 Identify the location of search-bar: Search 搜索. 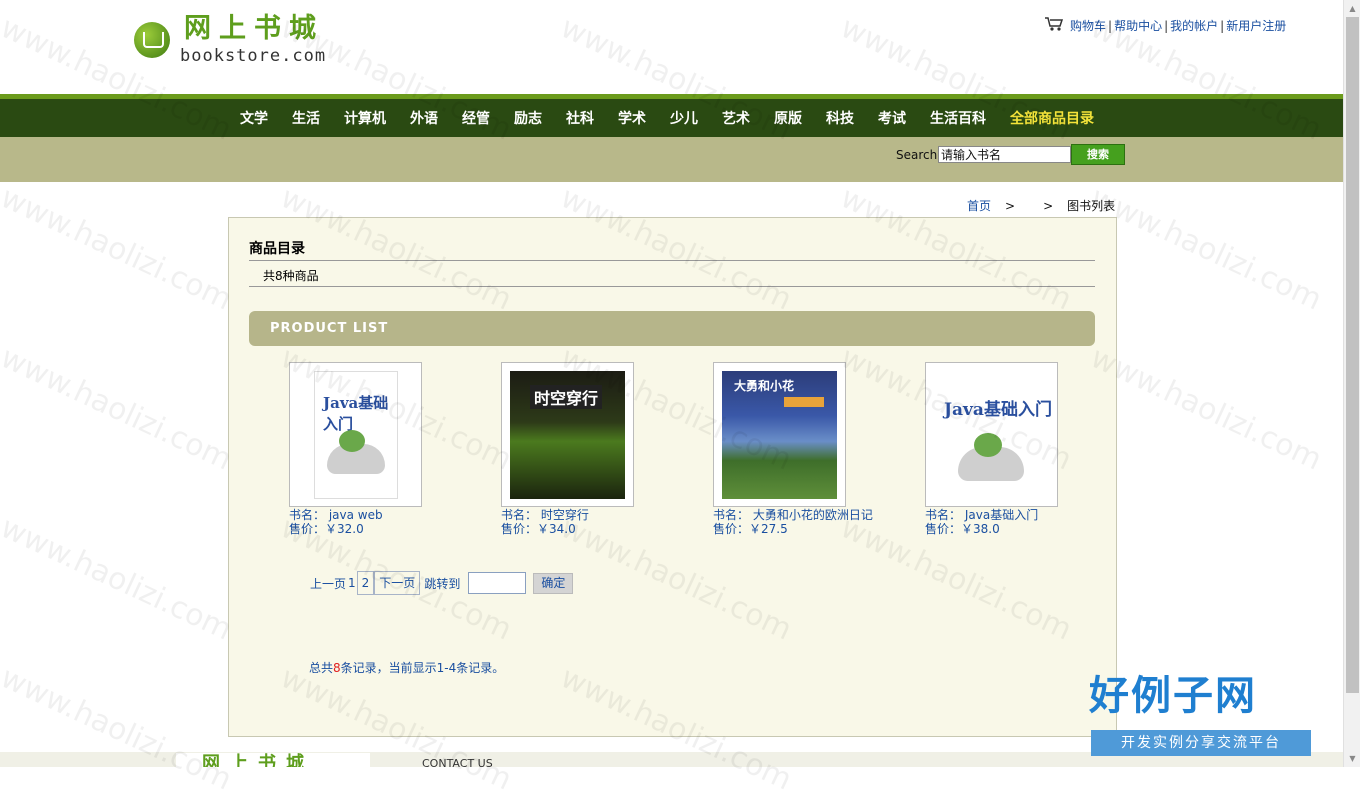
(671, 159).